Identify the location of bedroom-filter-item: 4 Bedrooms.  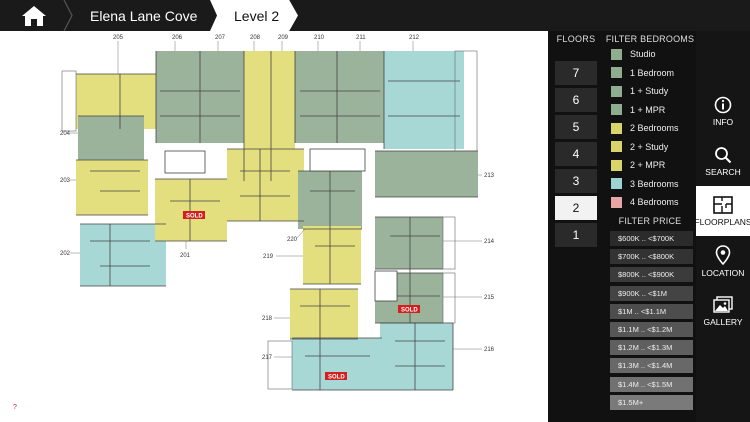
(645, 202).